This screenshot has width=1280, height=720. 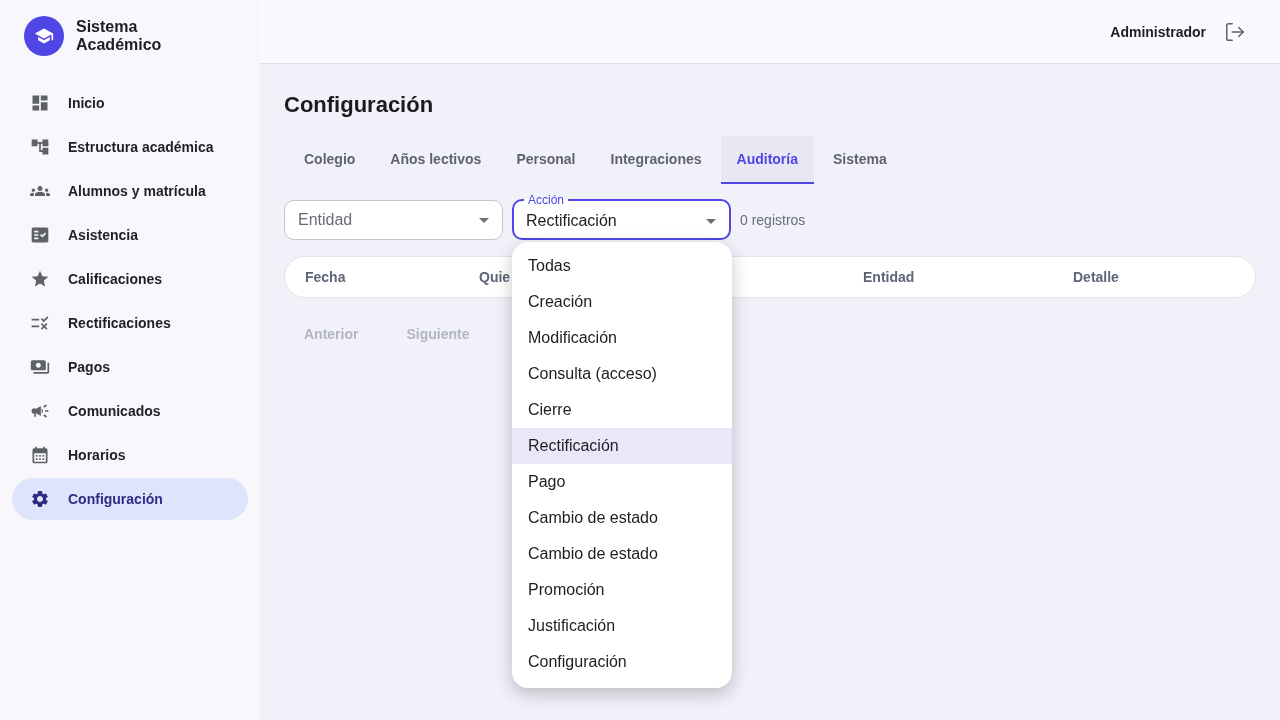 What do you see at coordinates (130, 455) in the screenshot?
I see `nav-item: Horarios` at bounding box center [130, 455].